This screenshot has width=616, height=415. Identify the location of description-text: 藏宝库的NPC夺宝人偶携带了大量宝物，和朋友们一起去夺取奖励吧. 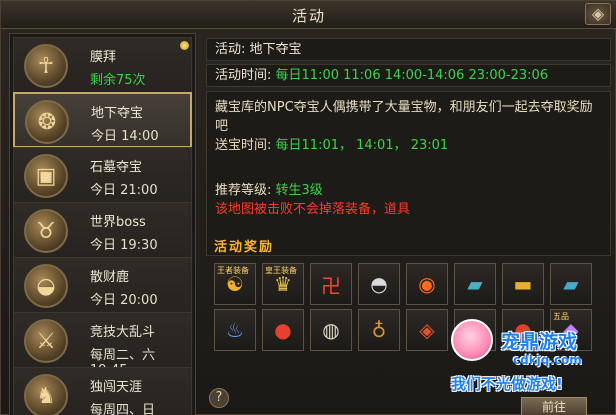
(404, 117).